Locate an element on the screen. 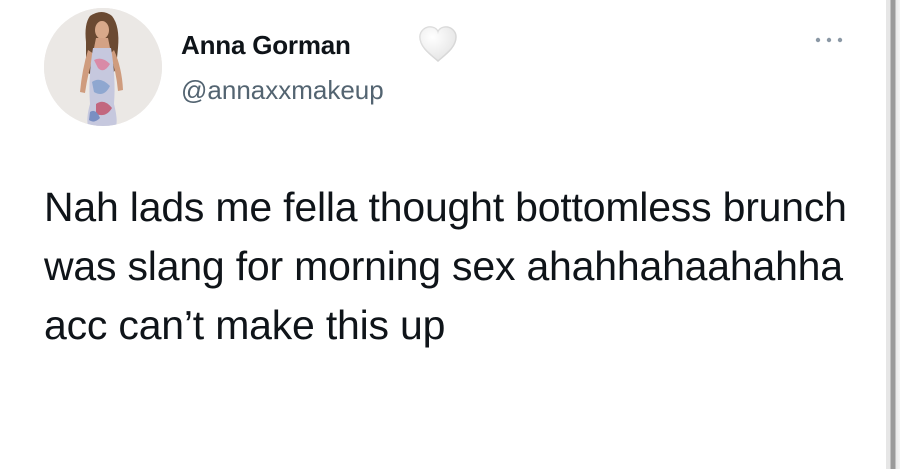 This screenshot has width=900, height=469. white-heart-icon is located at coordinates (438, 44).